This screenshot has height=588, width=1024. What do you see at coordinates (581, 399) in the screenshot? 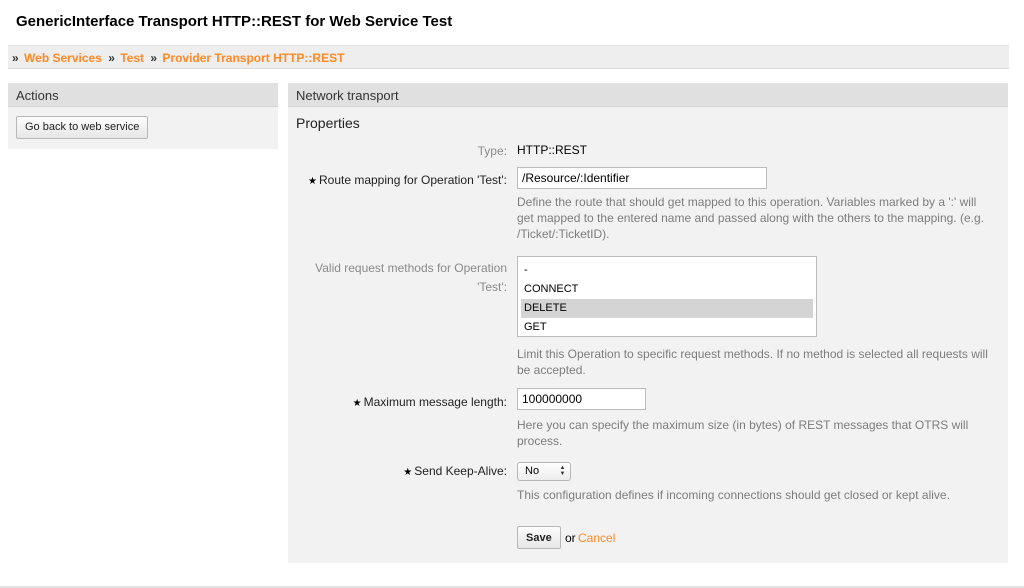
I see `max-message-length-input` at bounding box center [581, 399].